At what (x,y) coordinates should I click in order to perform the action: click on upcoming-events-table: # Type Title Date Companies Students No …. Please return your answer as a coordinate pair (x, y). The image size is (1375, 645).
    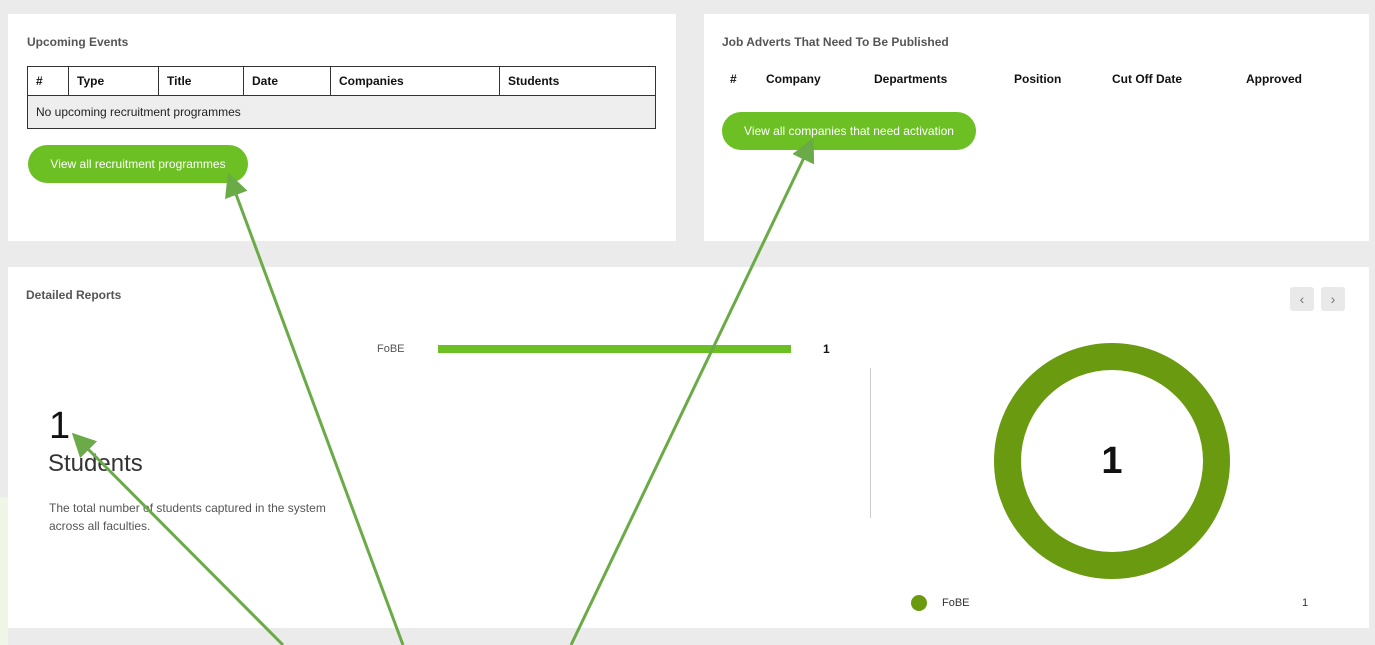
    Looking at the image, I should click on (341, 97).